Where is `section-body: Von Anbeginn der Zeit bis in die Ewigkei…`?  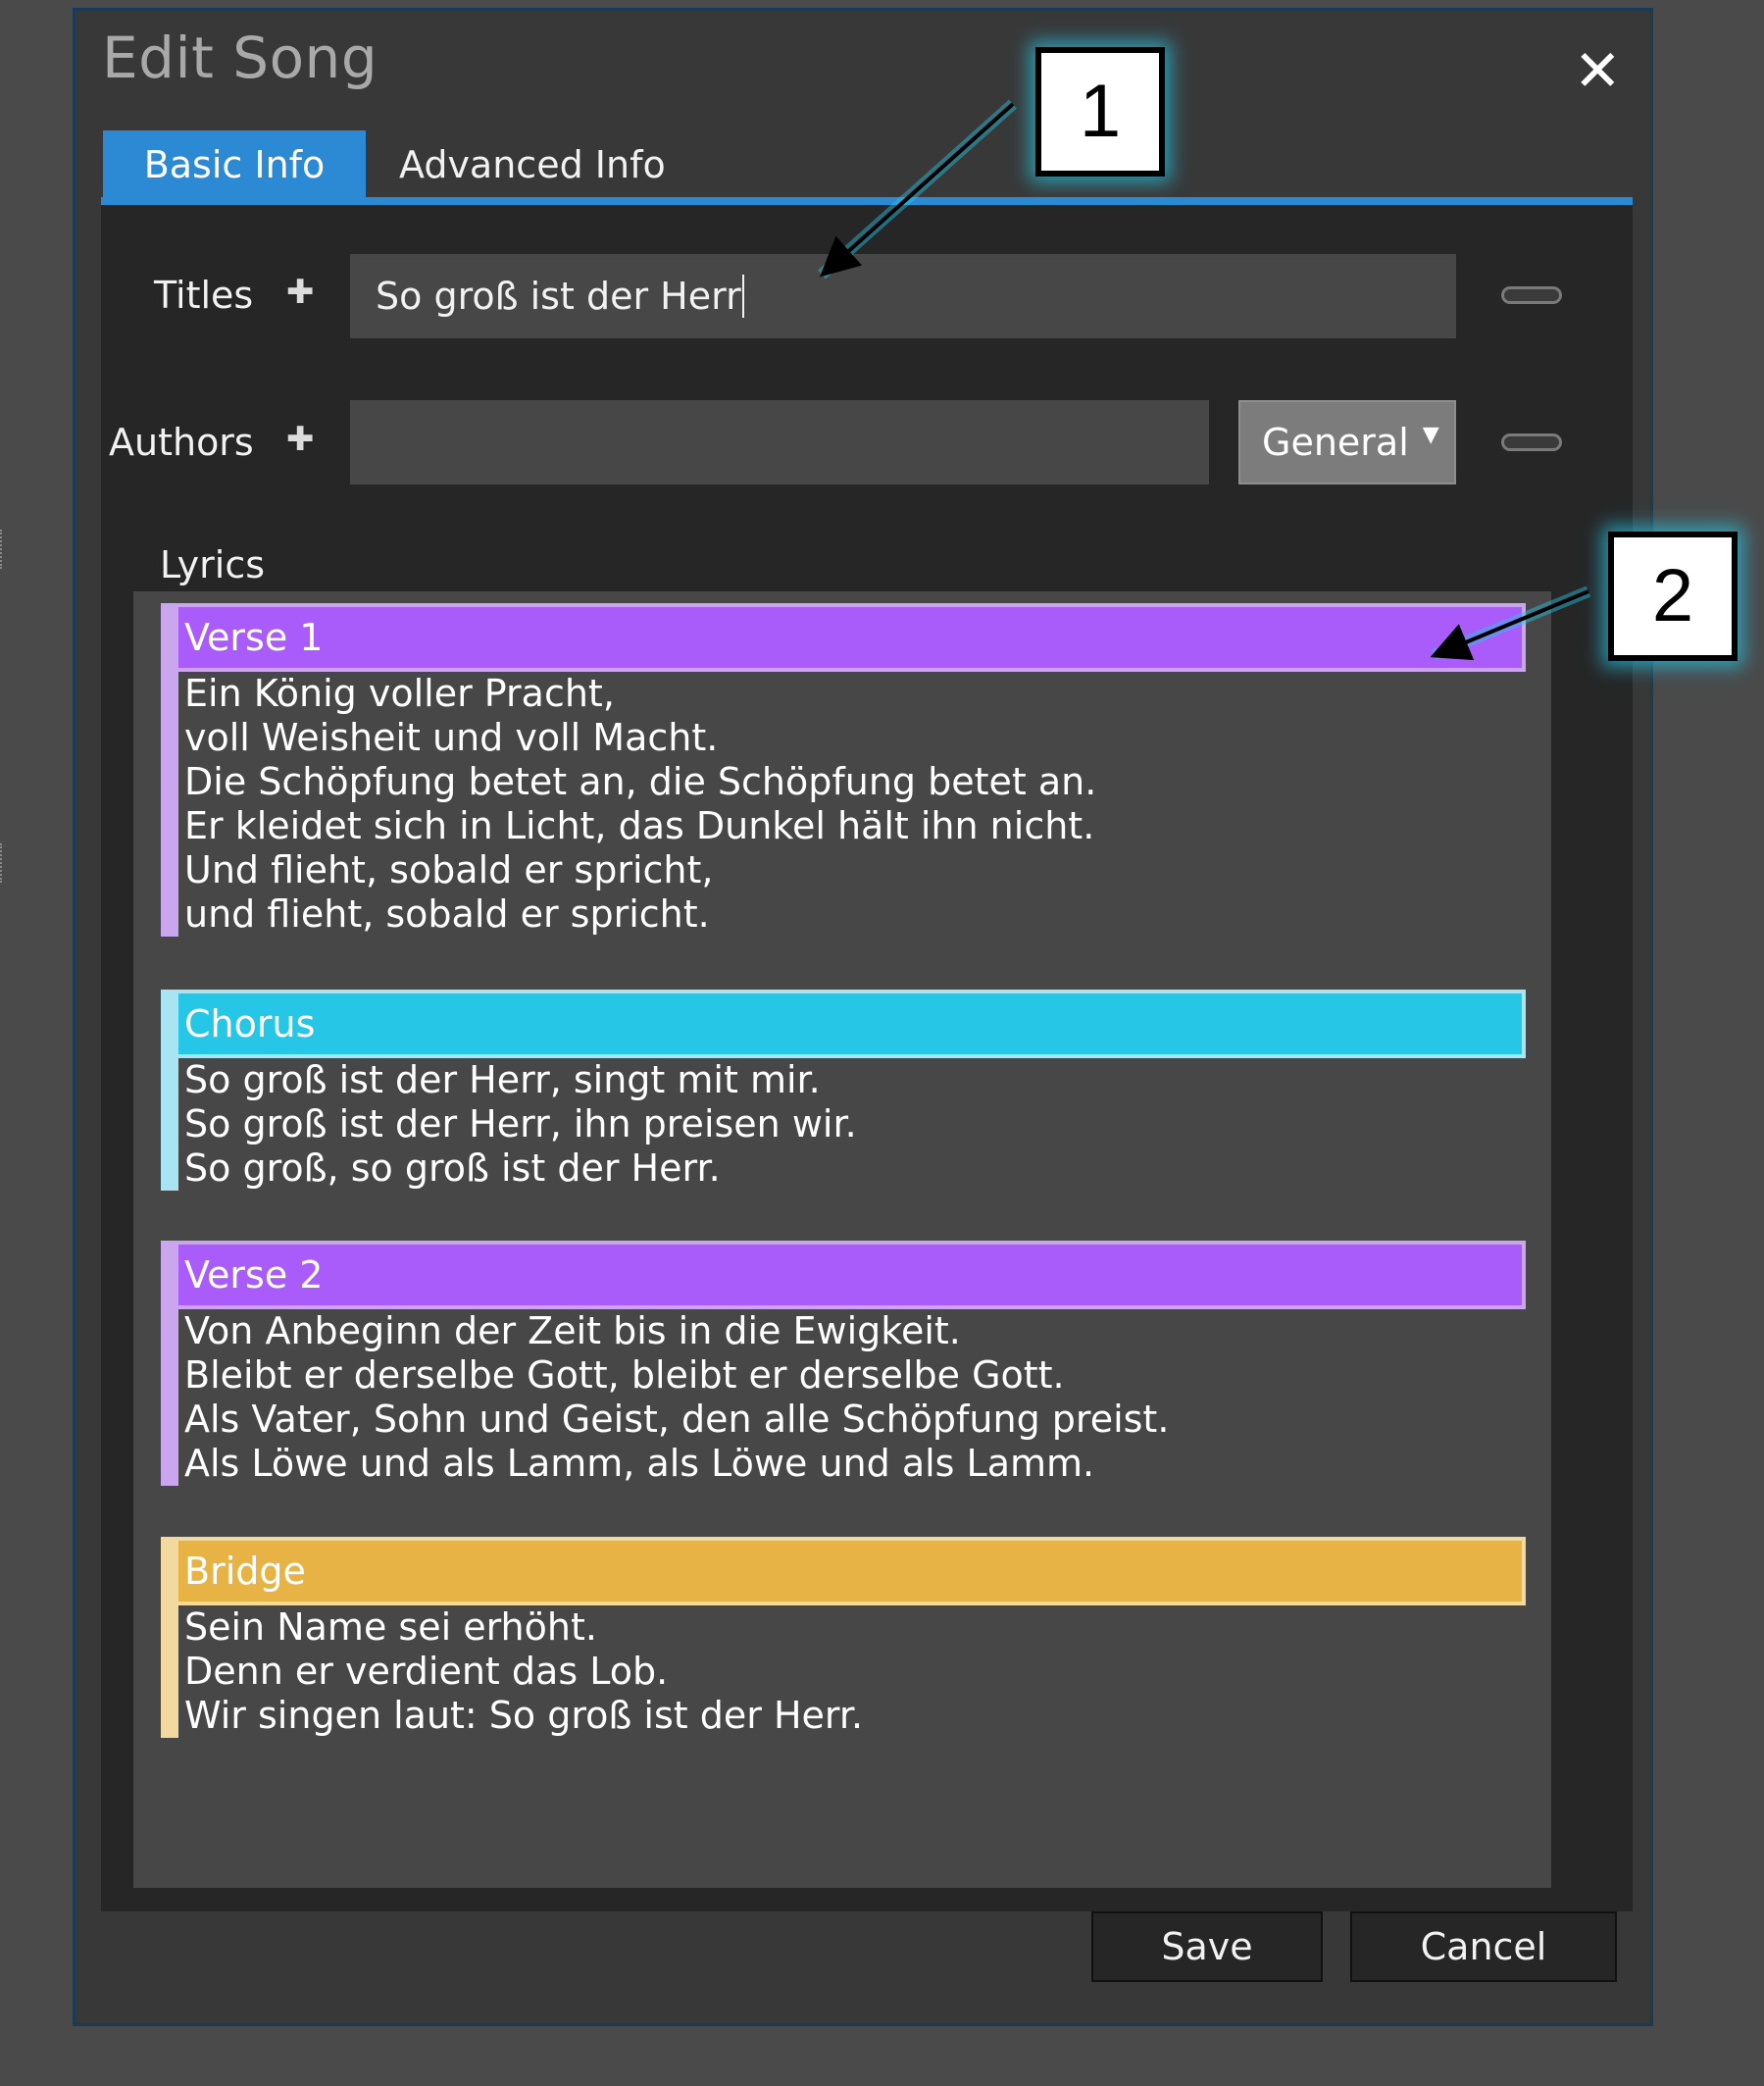
section-body: Von Anbeginn der Zeit bis in die Ewigkei… is located at coordinates (843, 1397).